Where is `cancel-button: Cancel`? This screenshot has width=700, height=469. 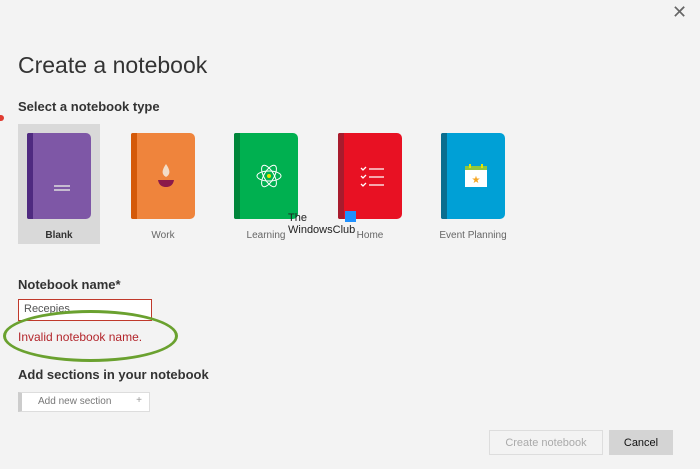
cancel-button: Cancel is located at coordinates (641, 442).